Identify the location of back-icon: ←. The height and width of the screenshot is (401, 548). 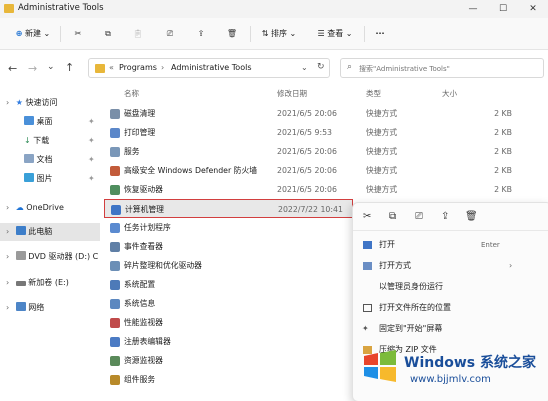
(12, 68).